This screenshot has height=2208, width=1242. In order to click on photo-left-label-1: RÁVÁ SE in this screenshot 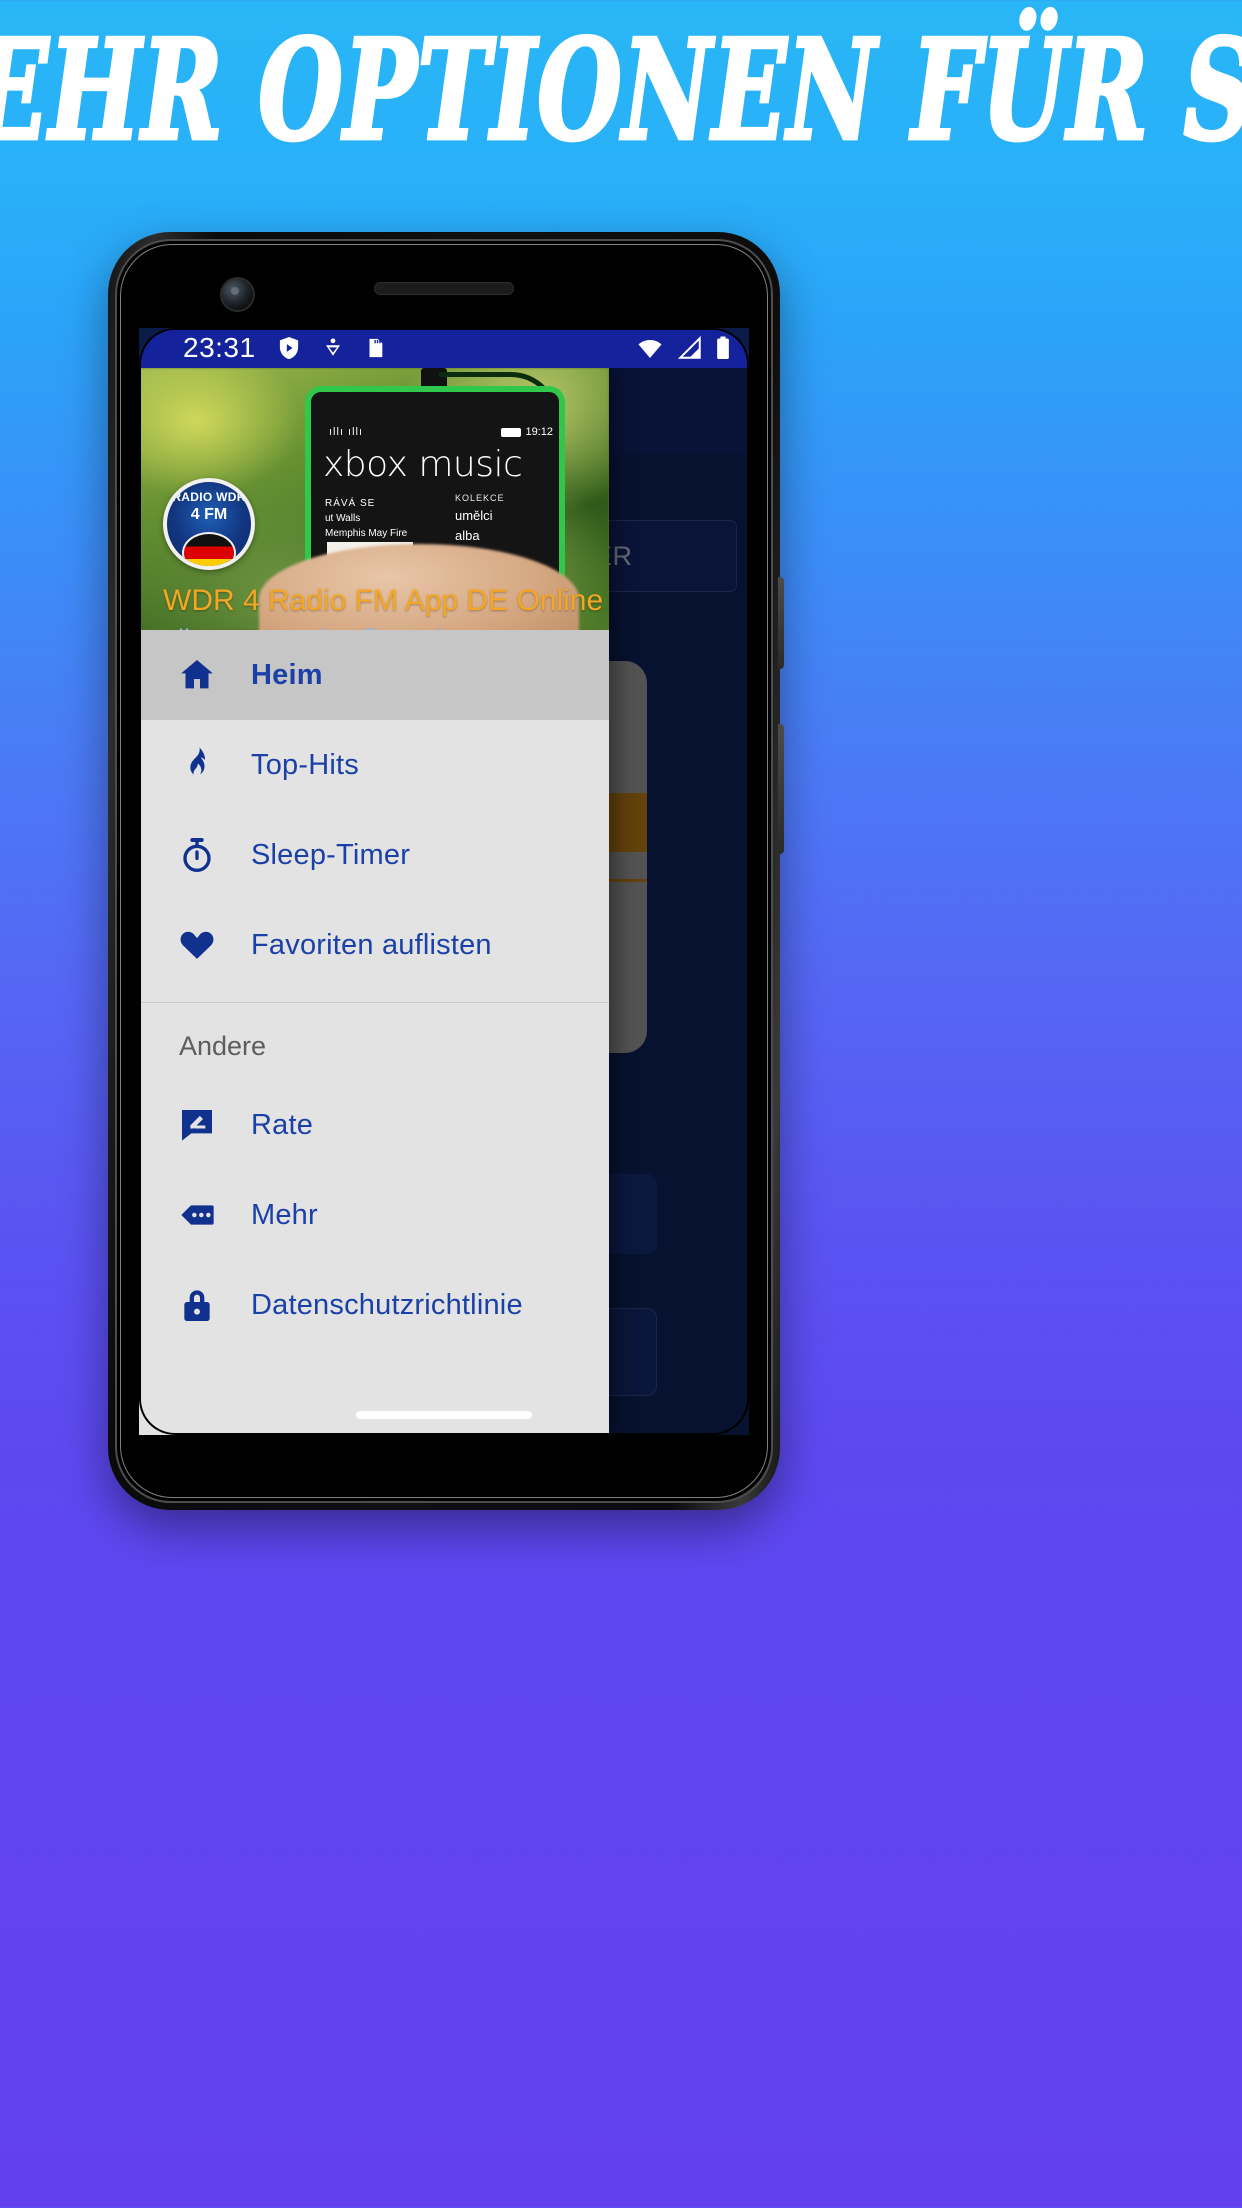, I will do `click(350, 503)`.